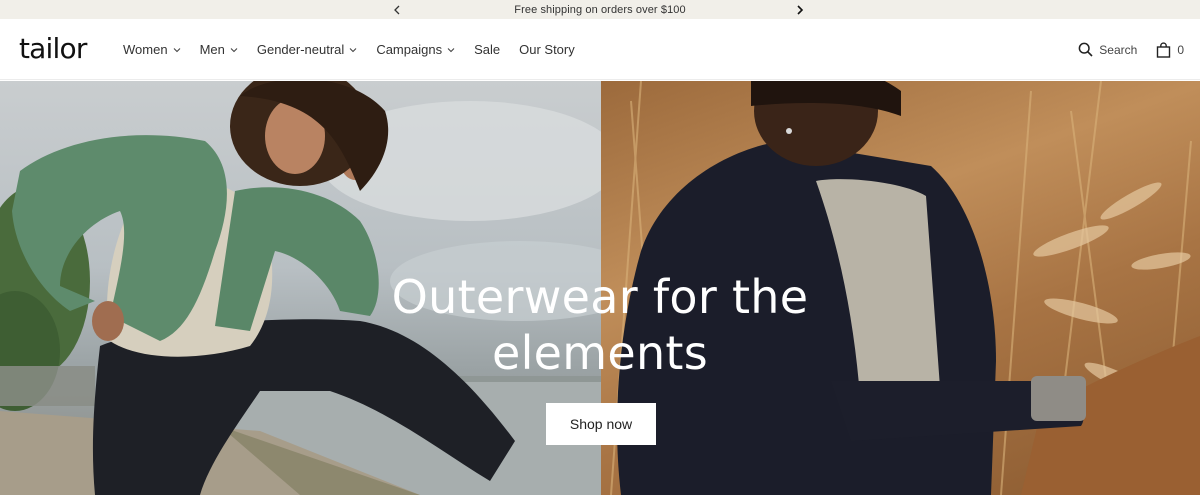 This screenshot has height=495, width=1200. Describe the element at coordinates (212, 49) in the screenshot. I see `nav-item-label: Men` at that location.